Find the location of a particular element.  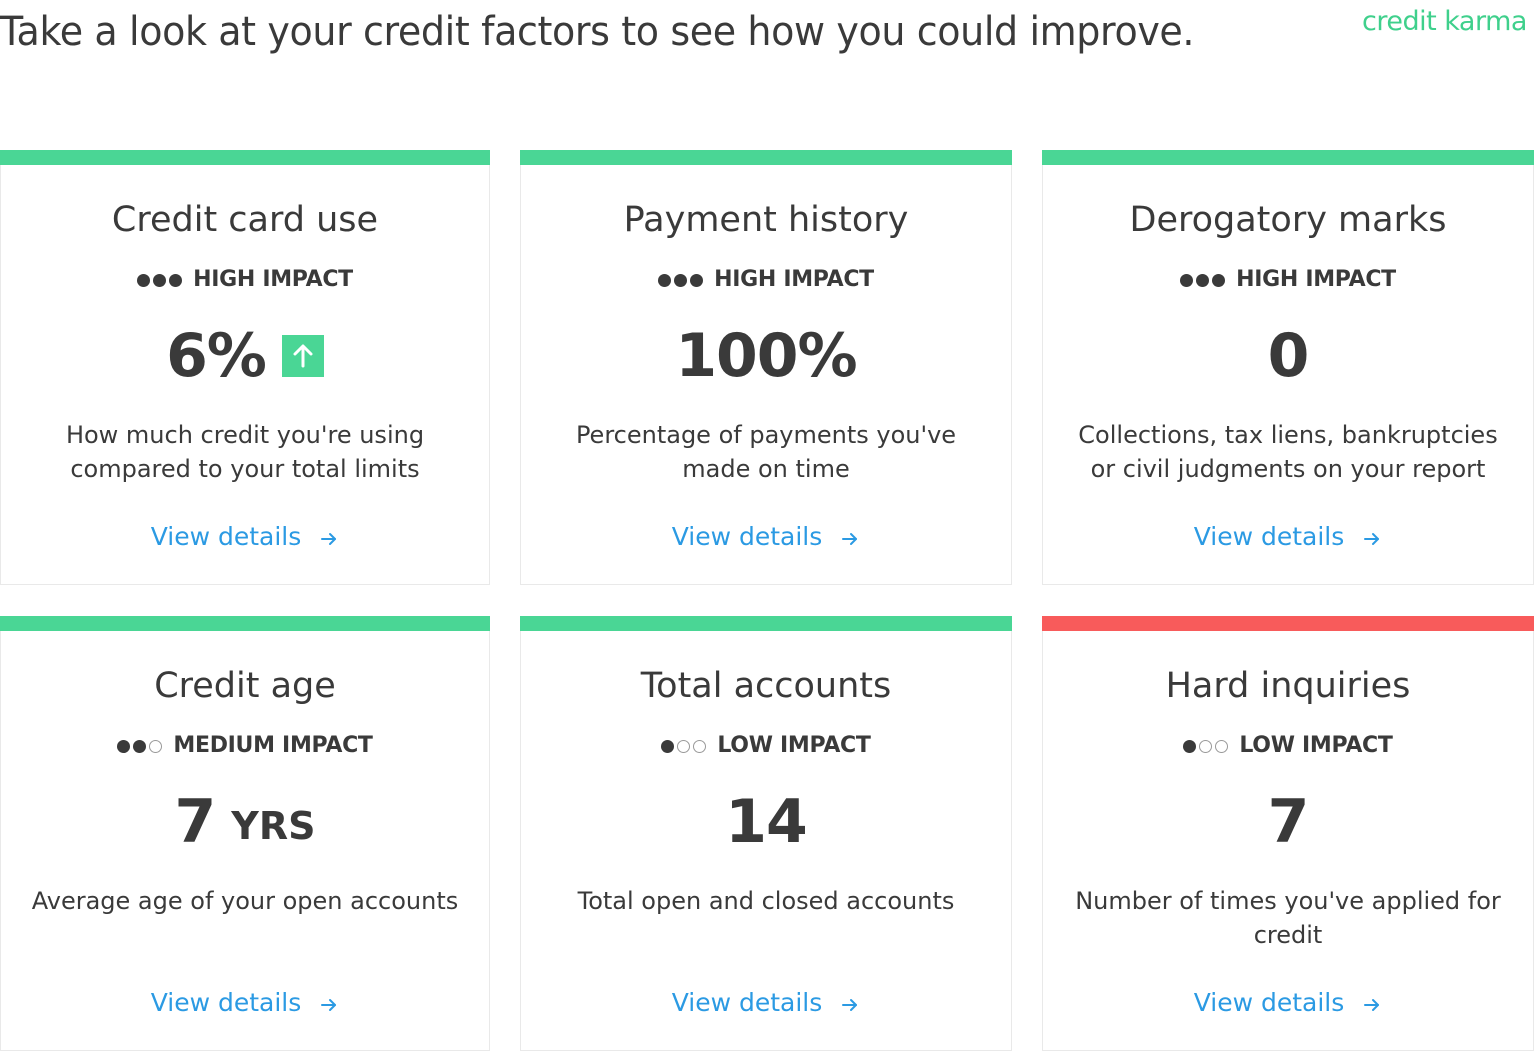

metric: 0 is located at coordinates (1288, 356).